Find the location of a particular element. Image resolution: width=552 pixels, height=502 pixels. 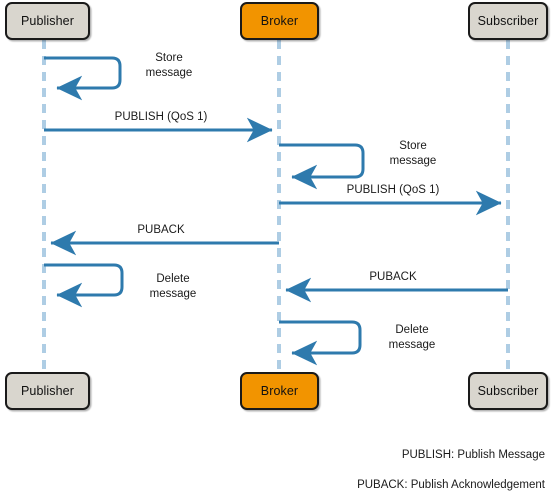

message-label-store-message-publisher: Store message is located at coordinates (169, 65).